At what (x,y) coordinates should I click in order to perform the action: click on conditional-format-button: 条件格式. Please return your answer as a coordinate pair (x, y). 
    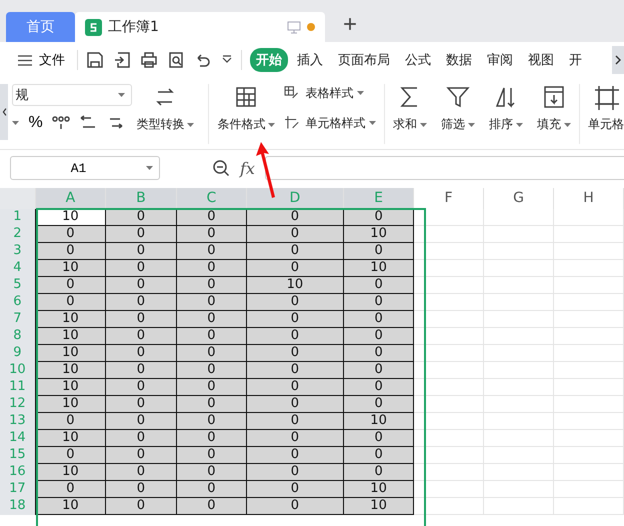
    Looking at the image, I should click on (246, 108).